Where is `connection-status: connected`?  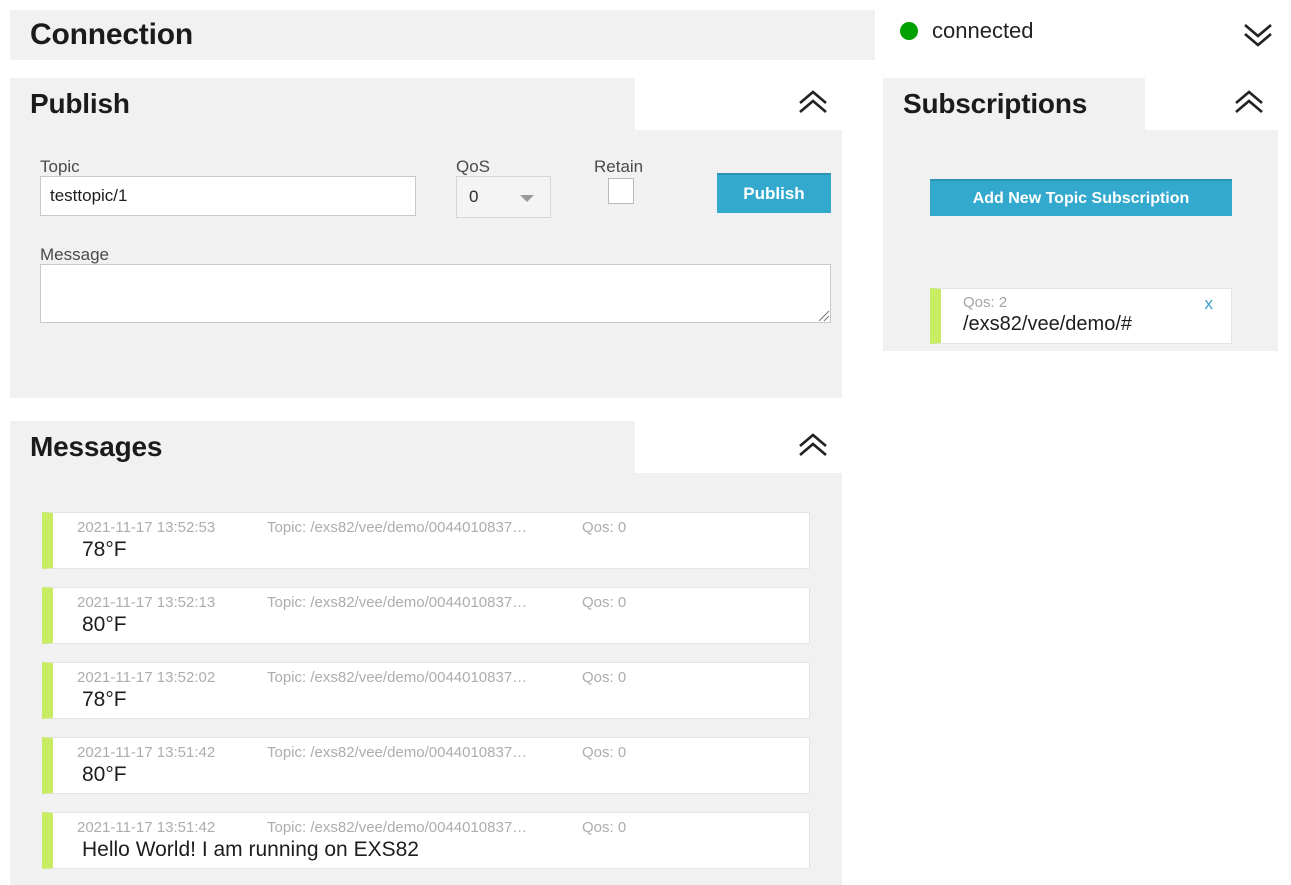
connection-status: connected is located at coordinates (967, 31).